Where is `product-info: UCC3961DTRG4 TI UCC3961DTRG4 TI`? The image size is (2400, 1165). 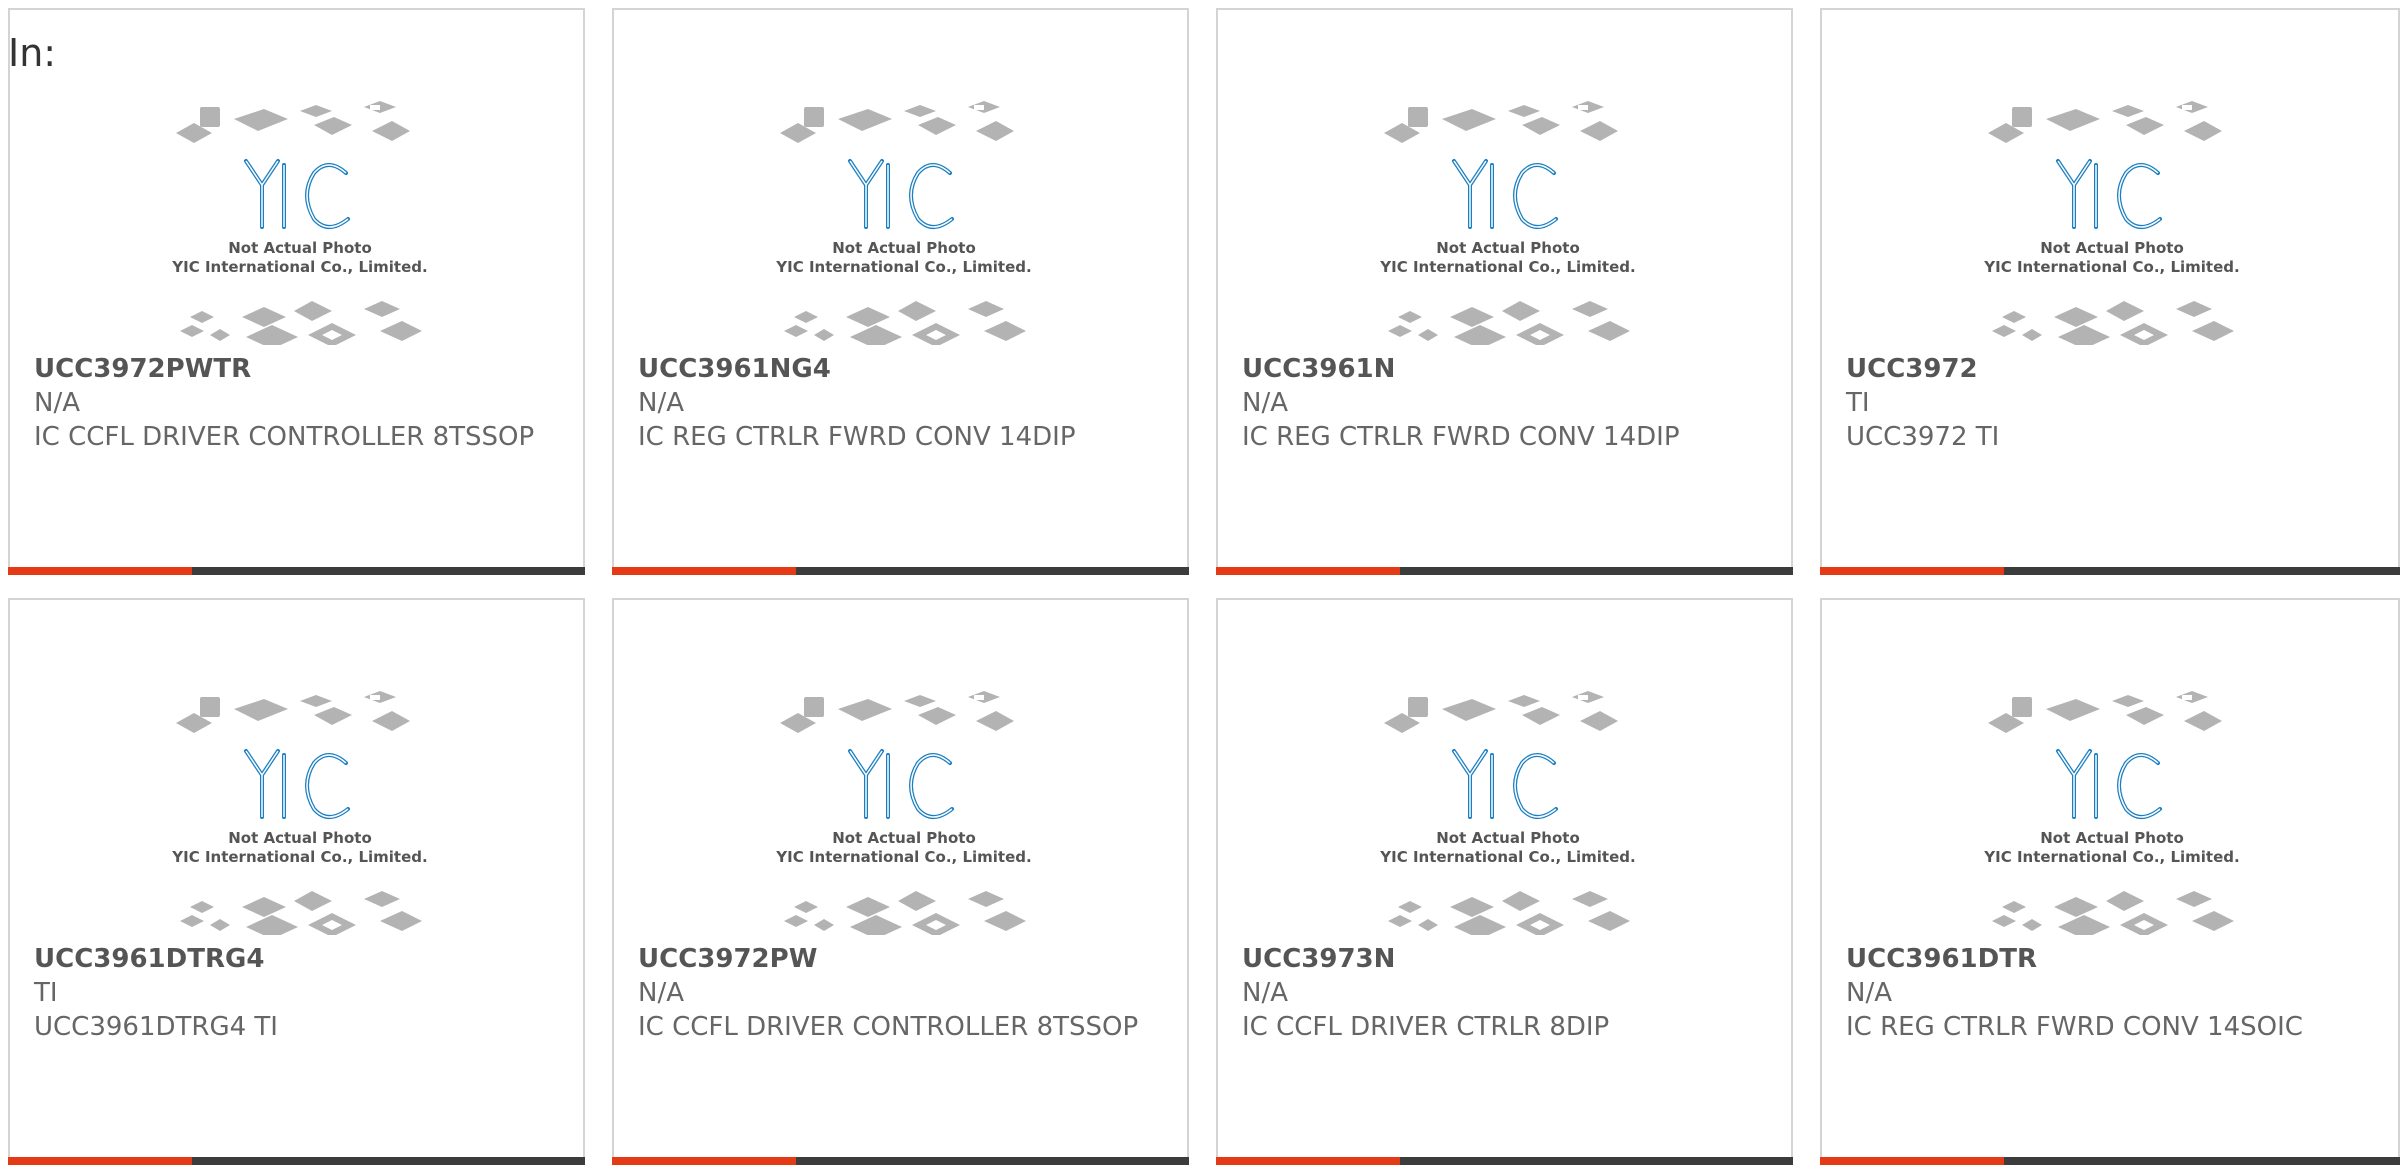
product-info: UCC3961DTRG4 TI UCC3961DTRG4 TI is located at coordinates (296, 993).